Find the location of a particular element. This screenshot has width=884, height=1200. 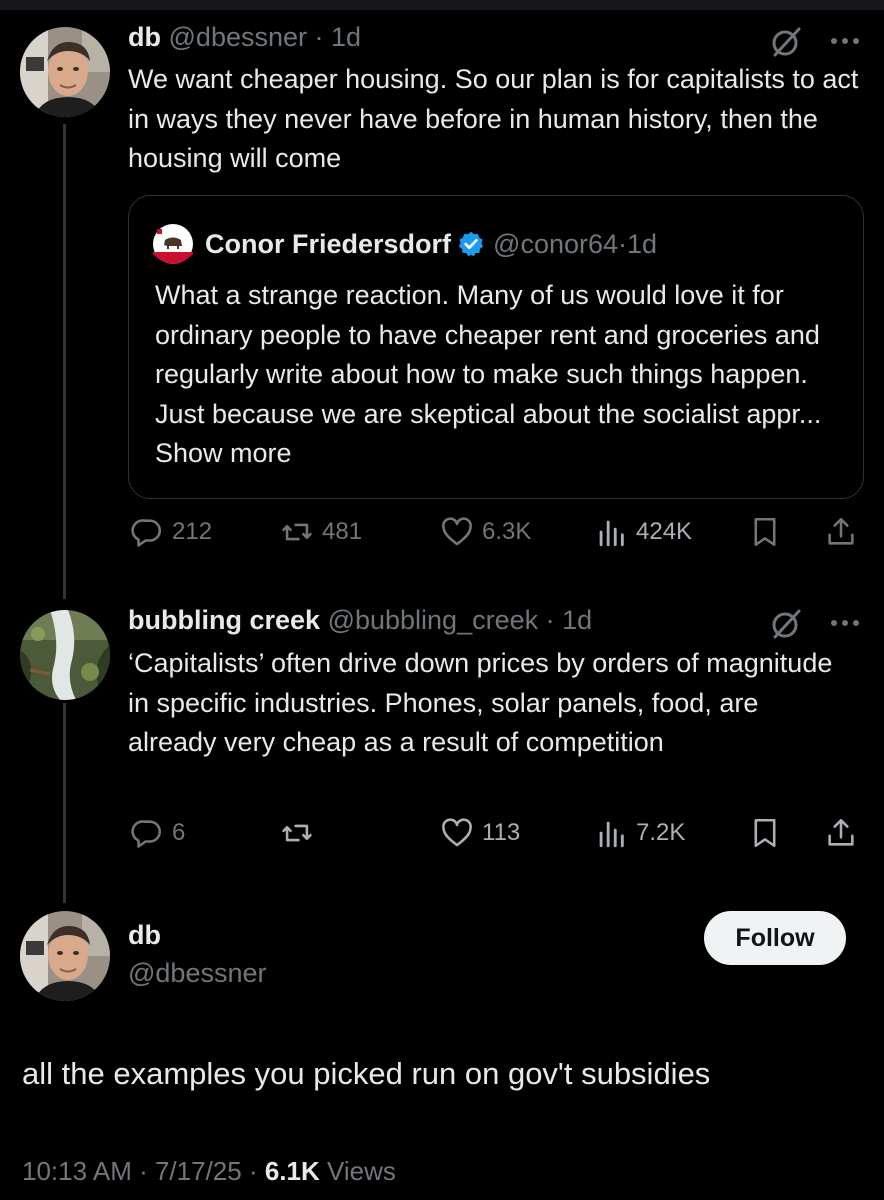

top-bar is located at coordinates (442, 5).